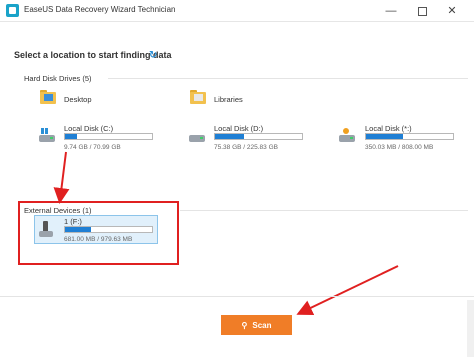 The image size is (474, 357). I want to click on footer-divider, so click(237, 296).